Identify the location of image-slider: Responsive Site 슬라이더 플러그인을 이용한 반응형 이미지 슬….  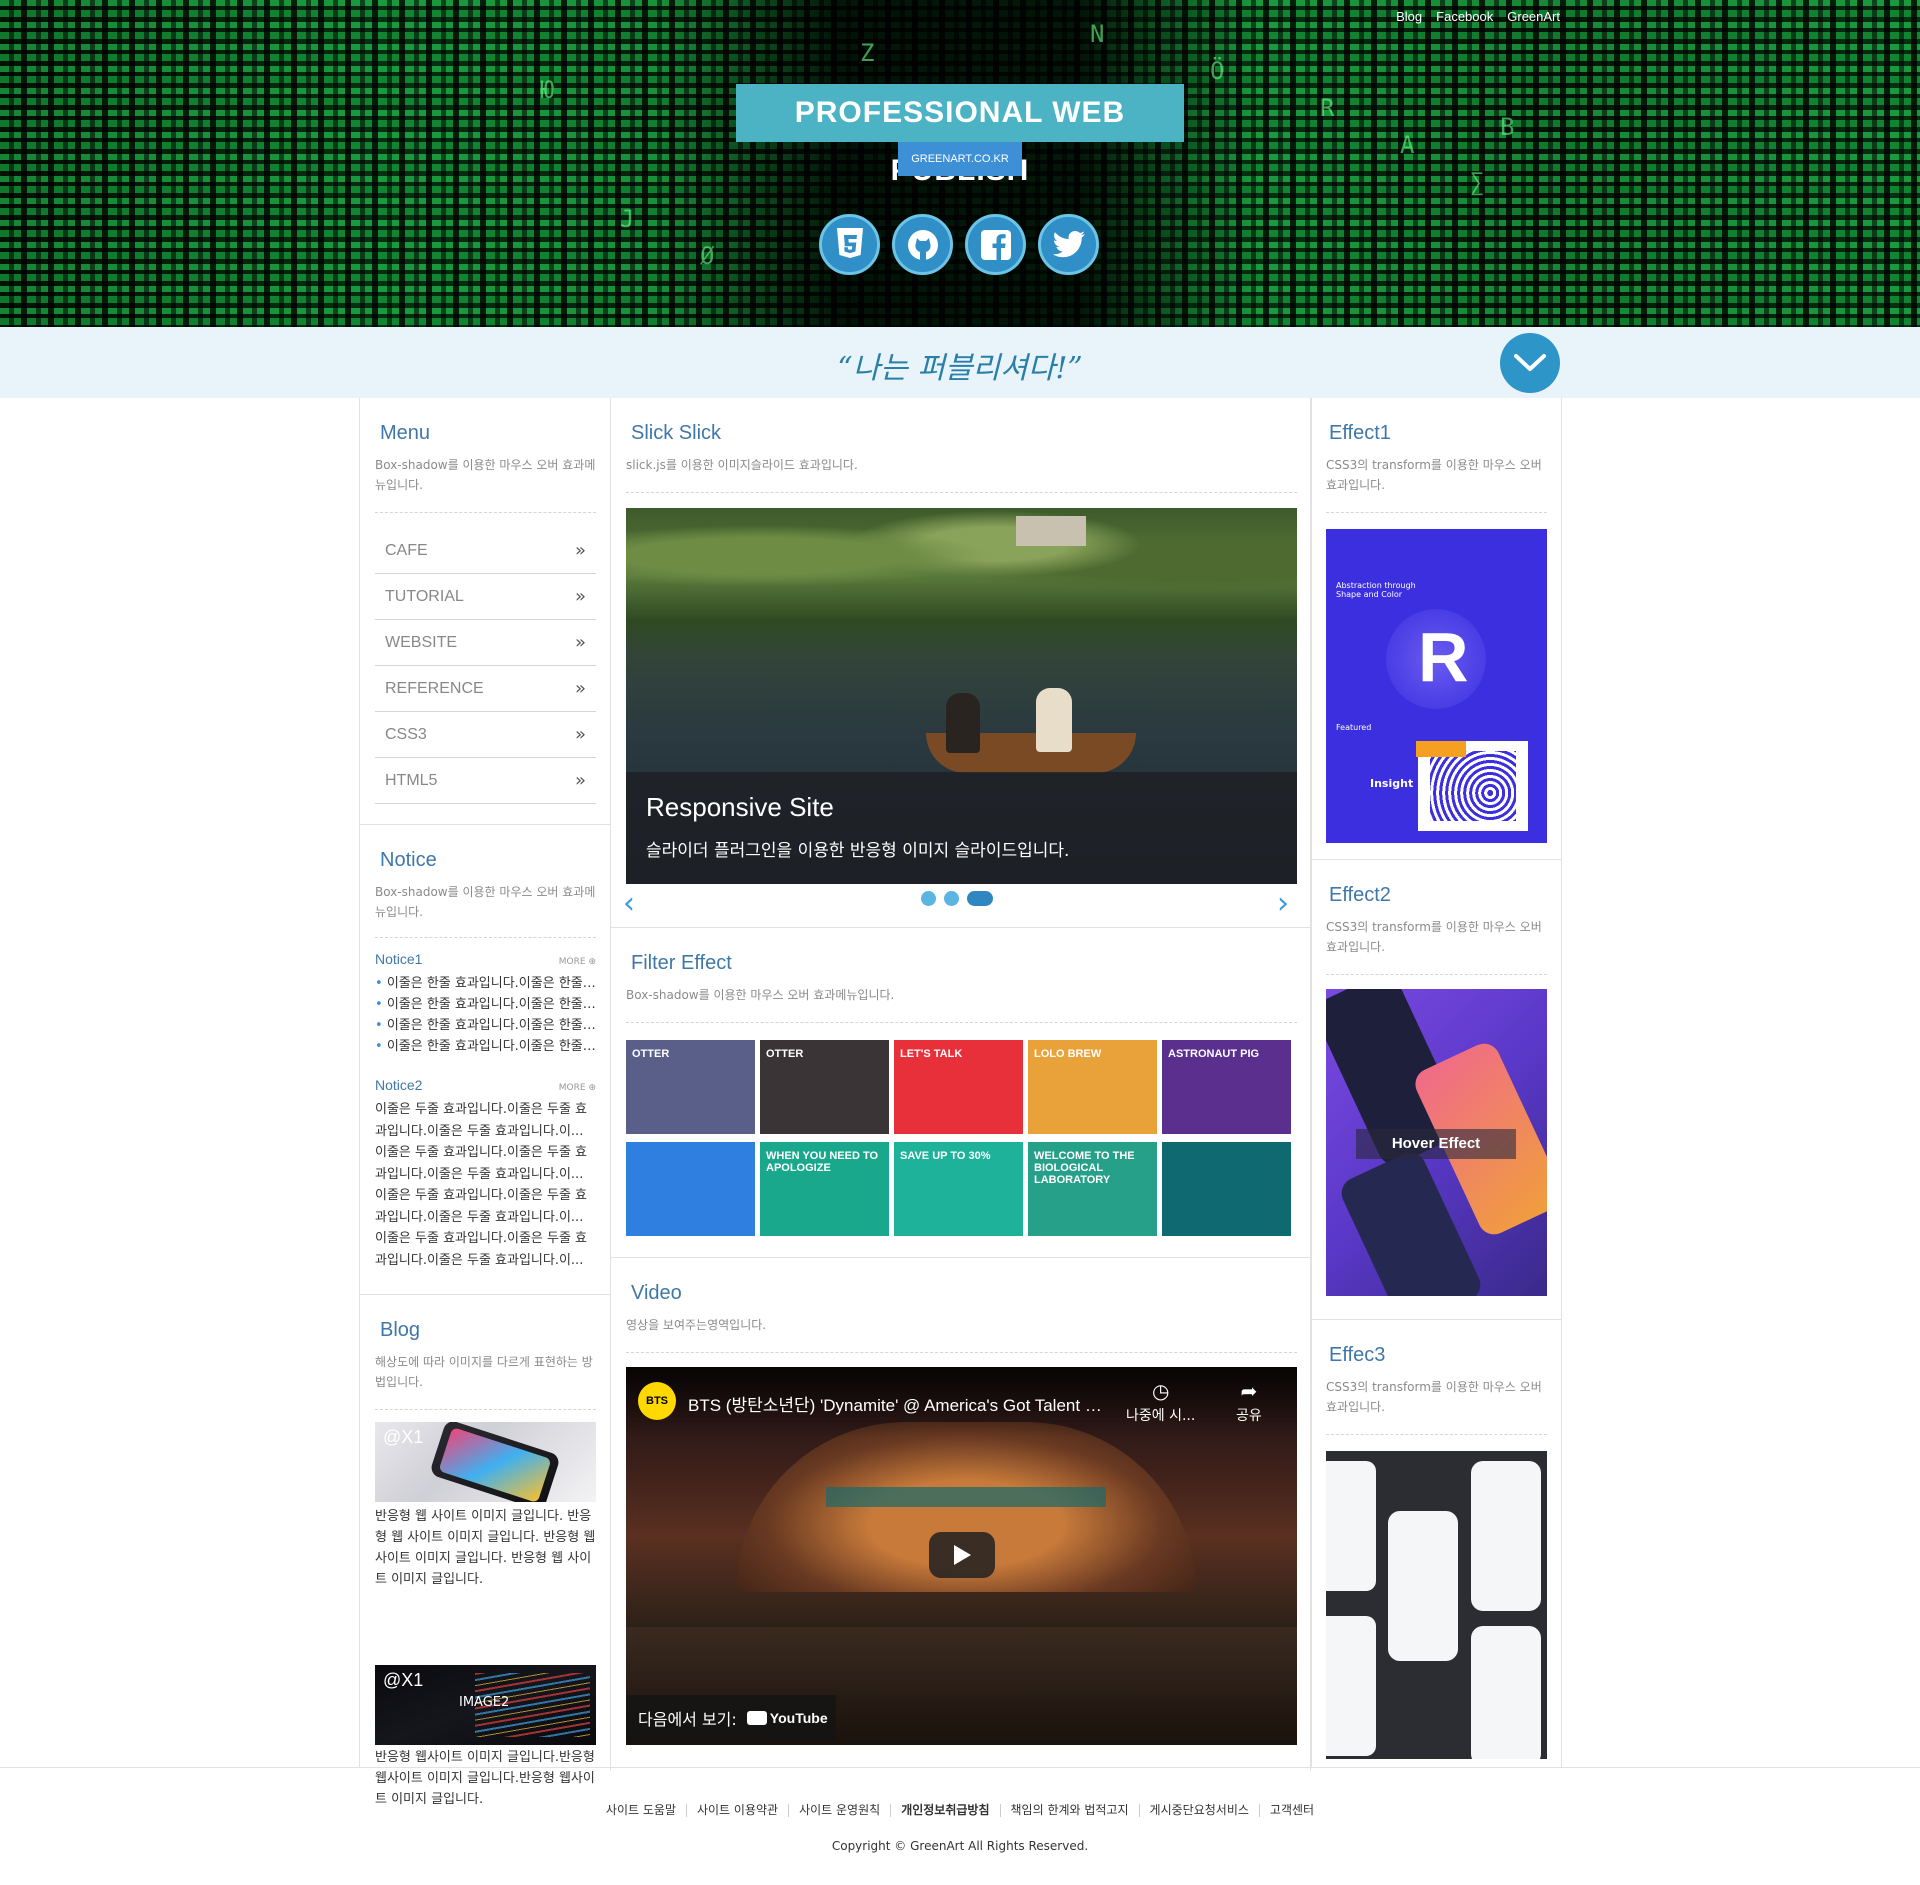
(961, 696).